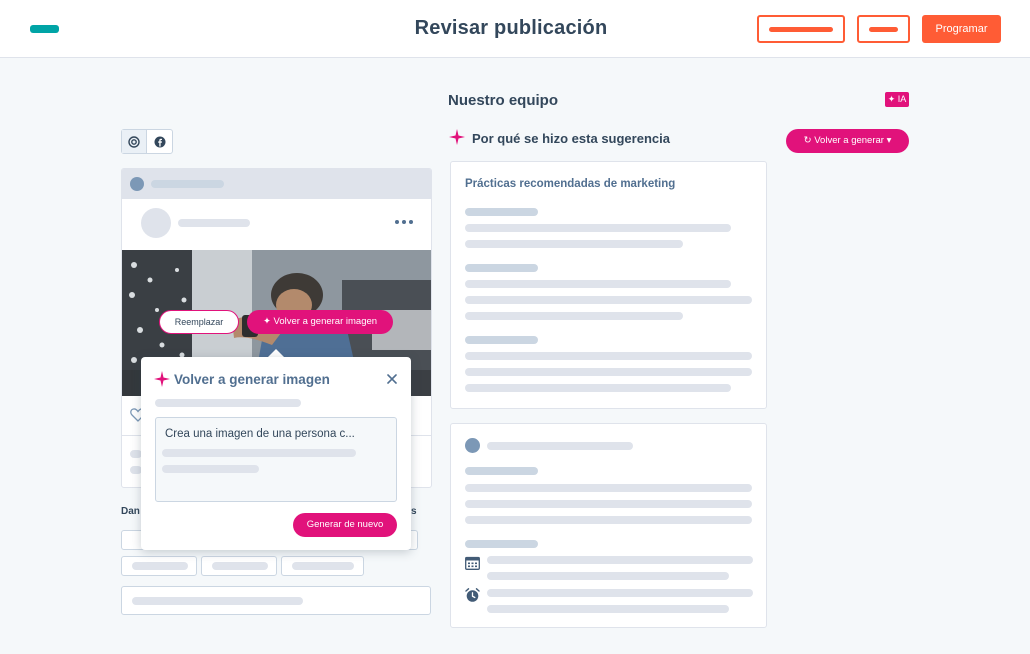 The width and height of the screenshot is (1030, 654). Describe the element at coordinates (414, 511) in the screenshot. I see `details-label-tail: s` at that location.